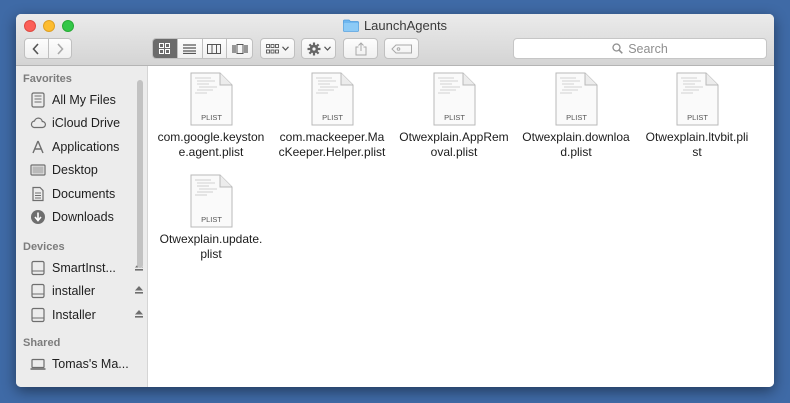  I want to click on search-input: Search, so click(640, 48).